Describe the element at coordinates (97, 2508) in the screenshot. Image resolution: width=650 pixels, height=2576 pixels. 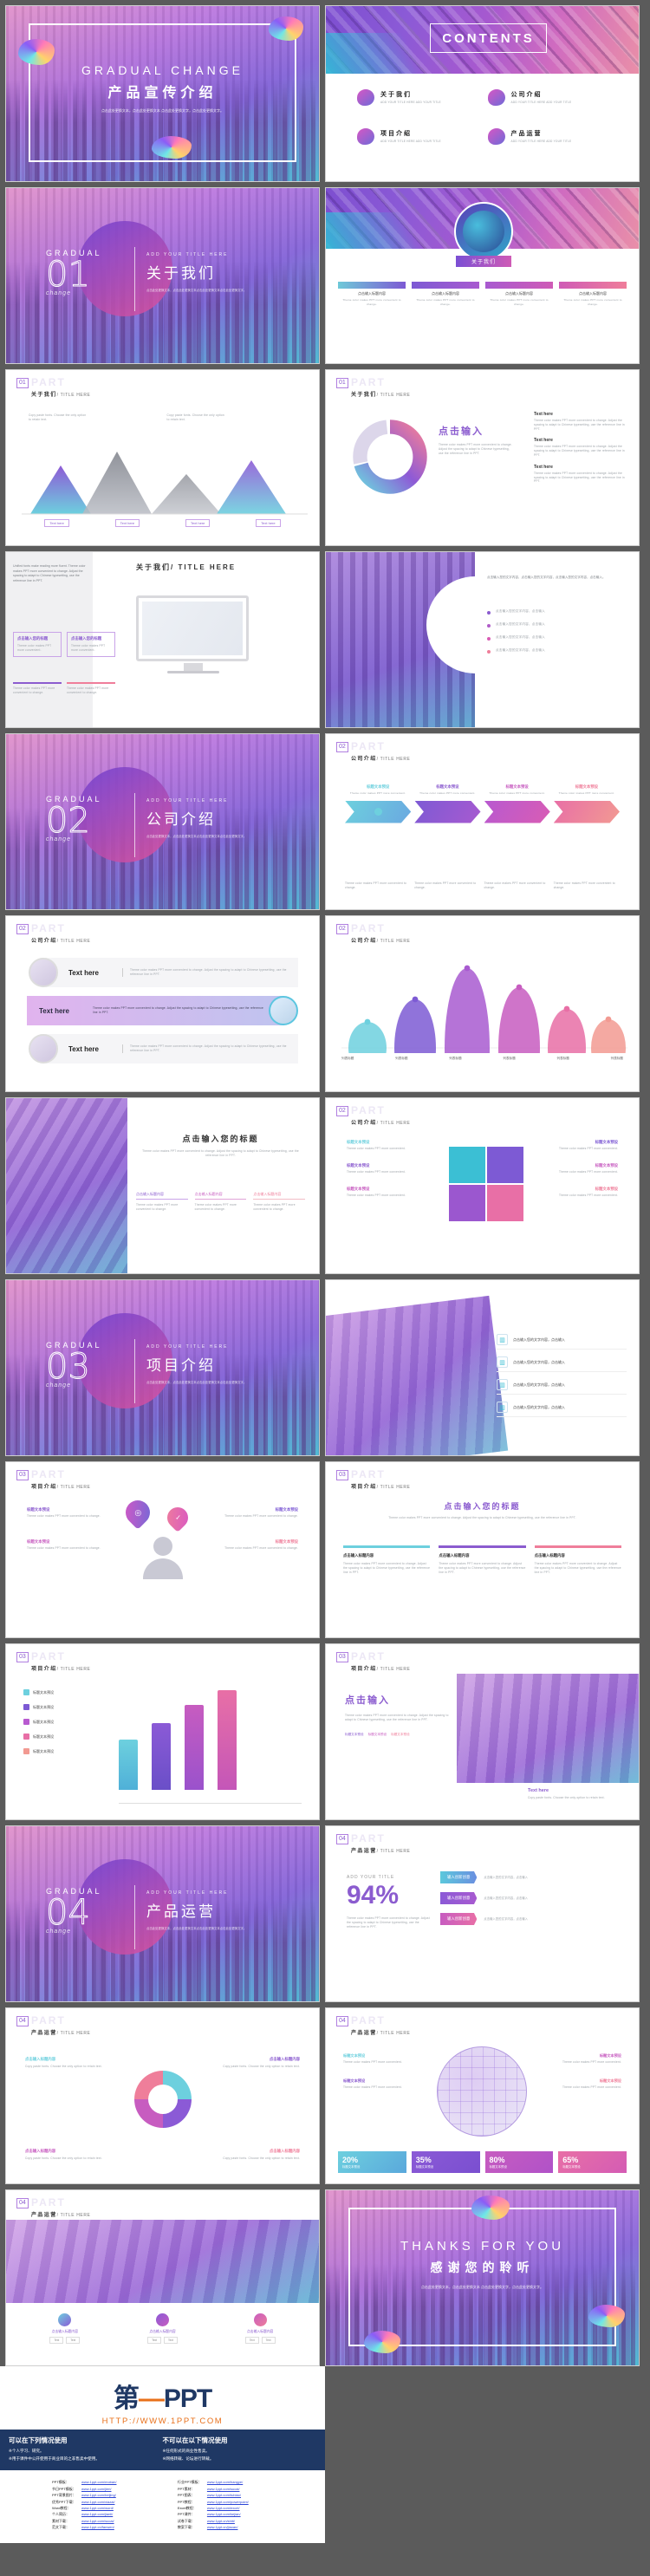
I see `link: www.1ppt.com/word/` at that location.